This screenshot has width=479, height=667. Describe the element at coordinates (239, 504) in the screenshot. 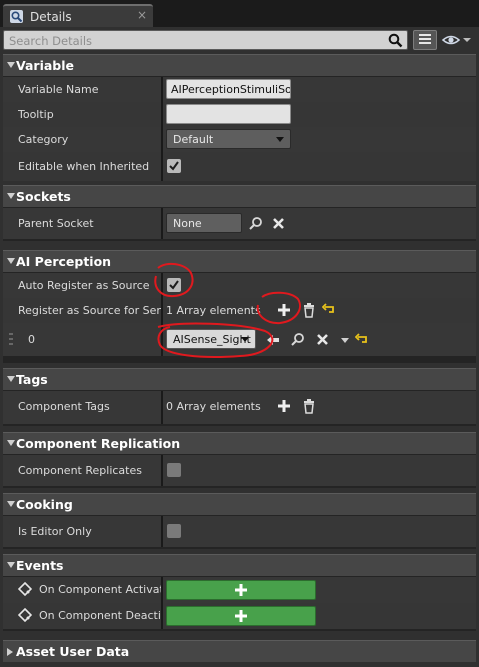

I see `category-header-cooking: Cooking` at that location.